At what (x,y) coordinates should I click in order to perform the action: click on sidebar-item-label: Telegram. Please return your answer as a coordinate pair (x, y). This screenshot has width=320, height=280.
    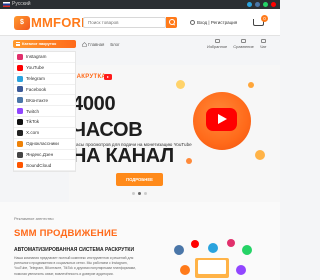
    Looking at the image, I should click on (35, 79).